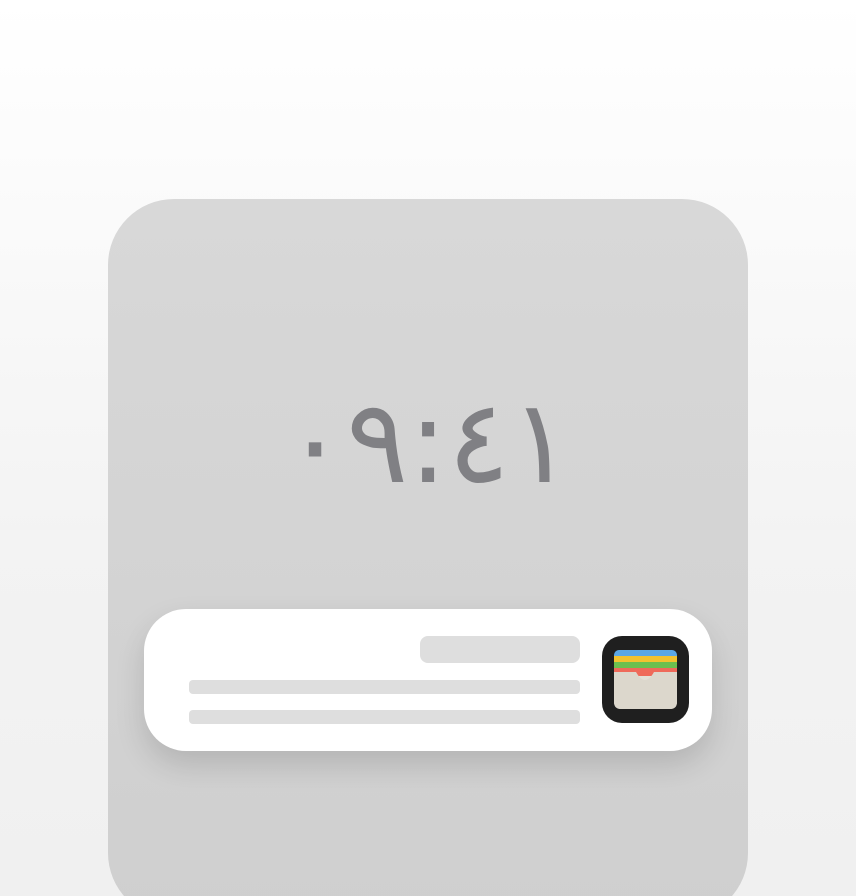 This screenshot has height=896, width=856. I want to click on wallet-icon, so click(645, 679).